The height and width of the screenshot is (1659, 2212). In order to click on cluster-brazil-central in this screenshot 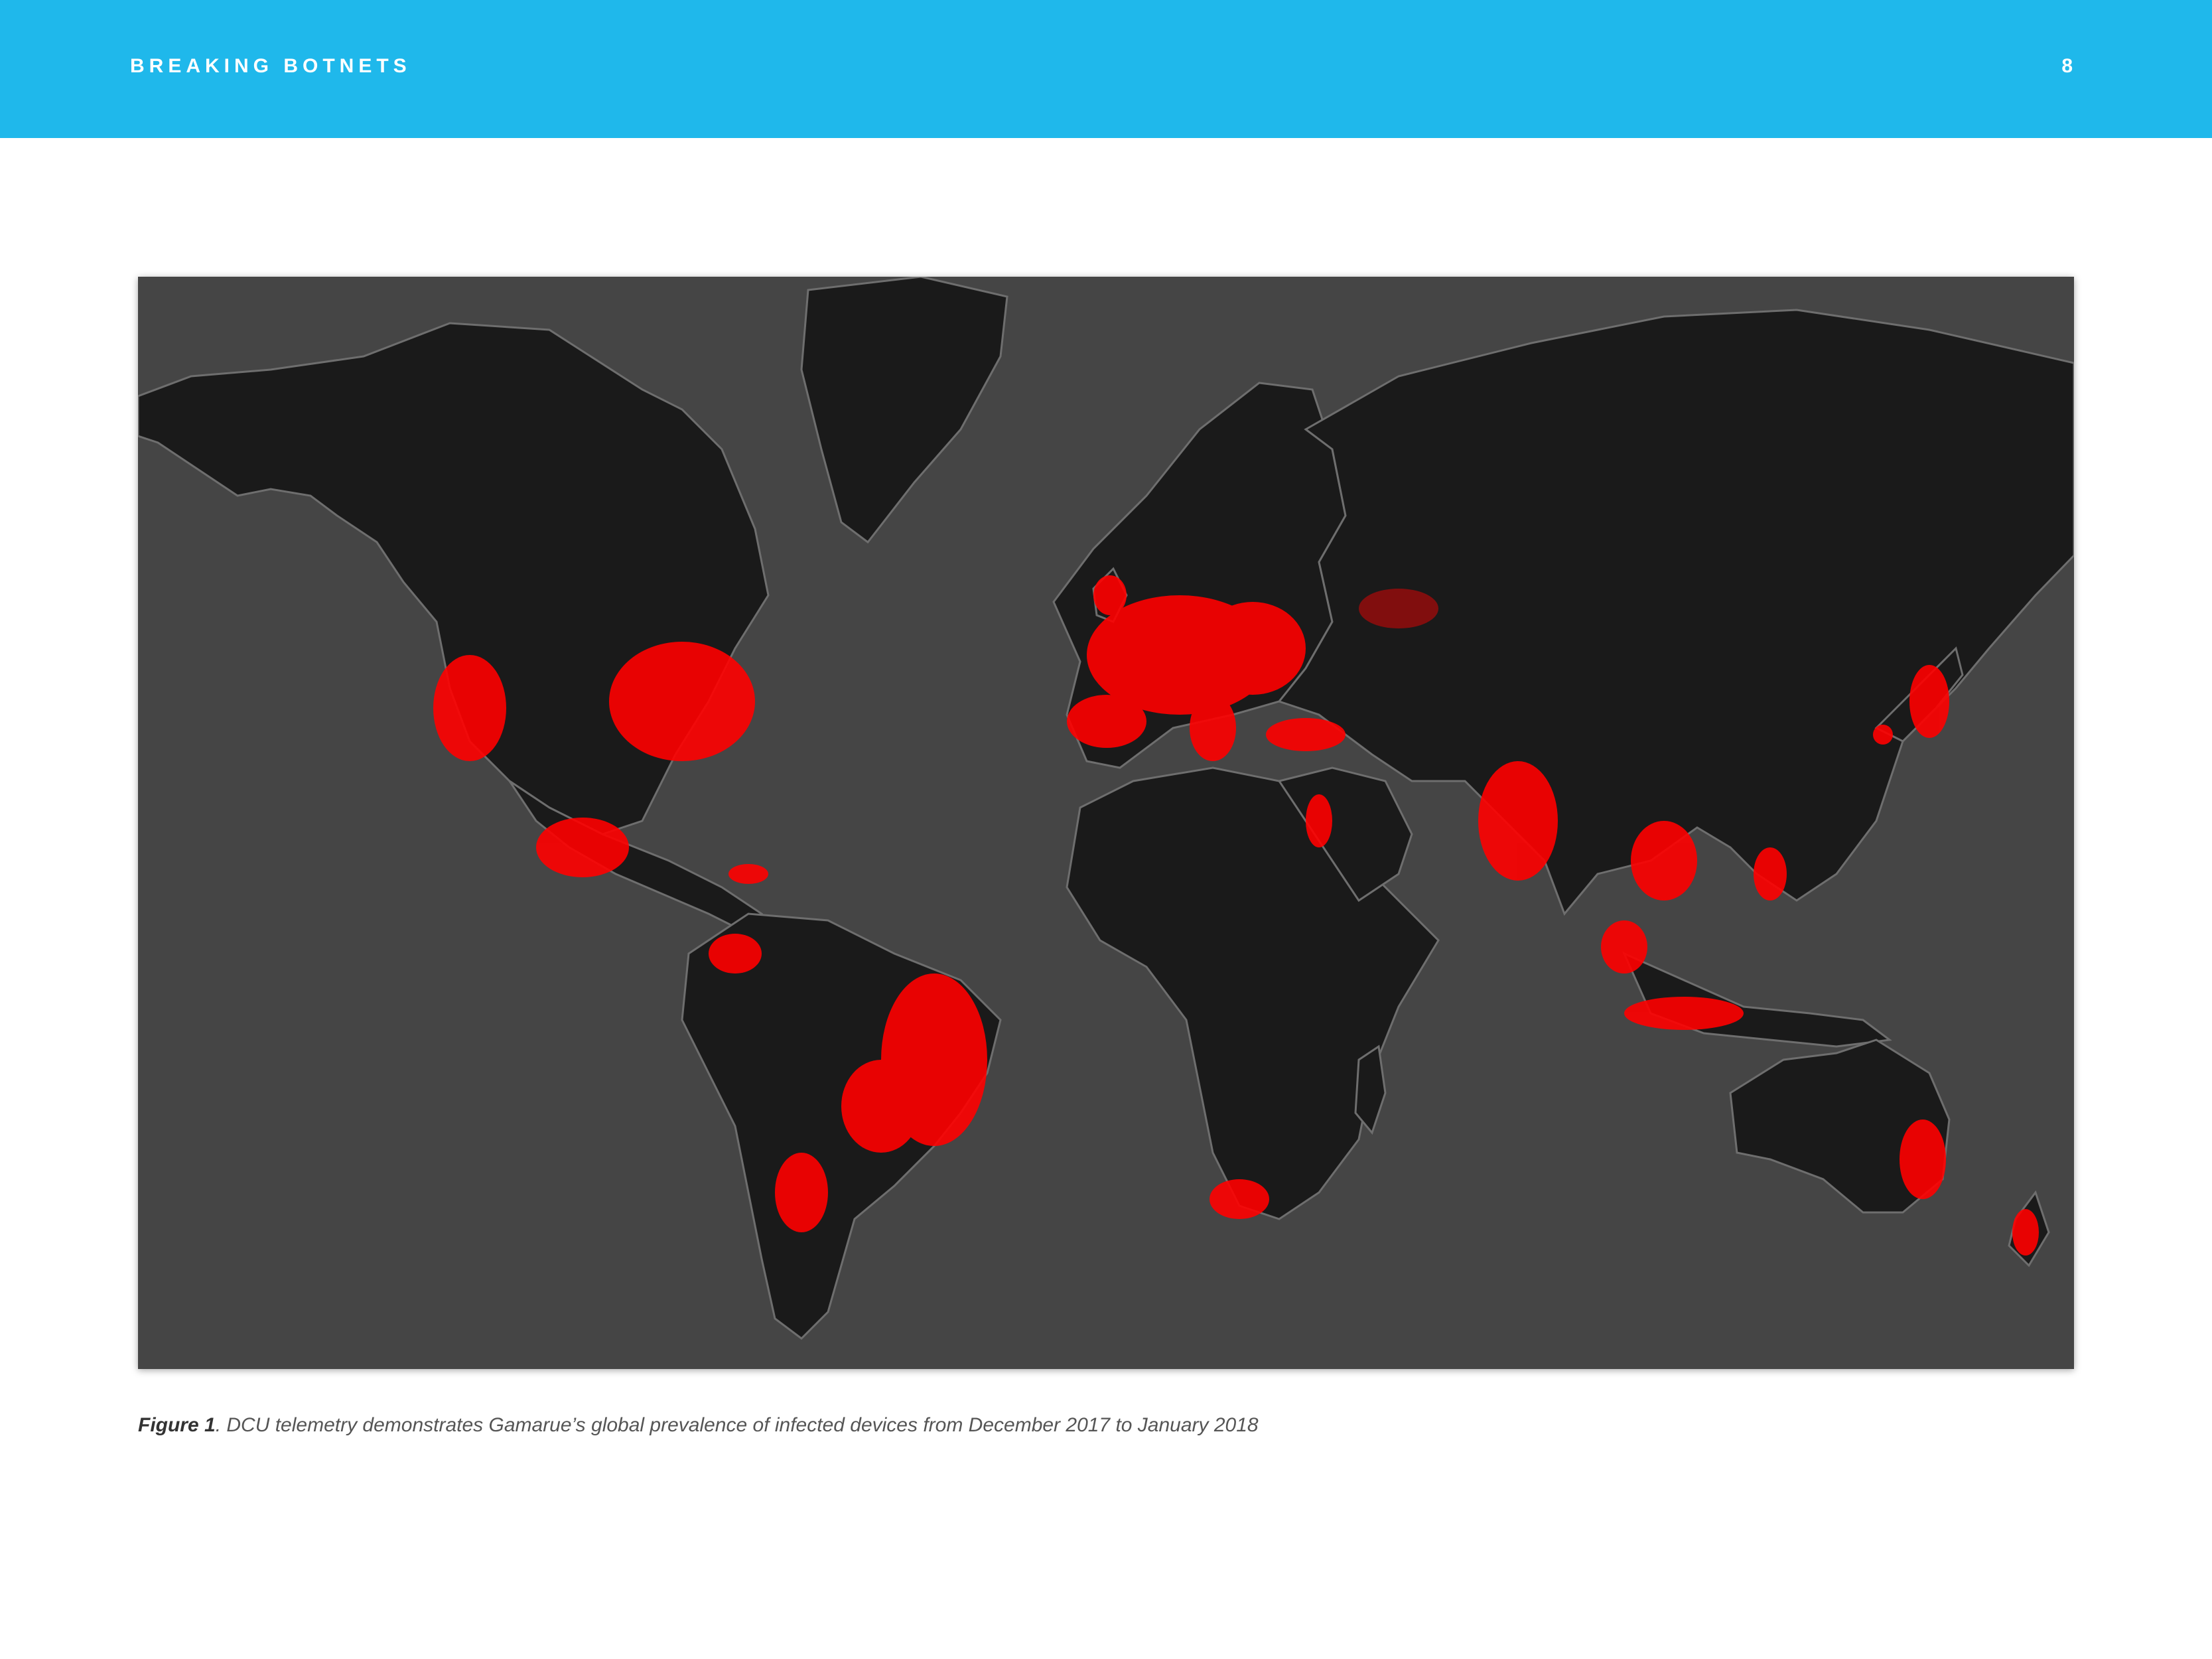, I will do `click(881, 1106)`.